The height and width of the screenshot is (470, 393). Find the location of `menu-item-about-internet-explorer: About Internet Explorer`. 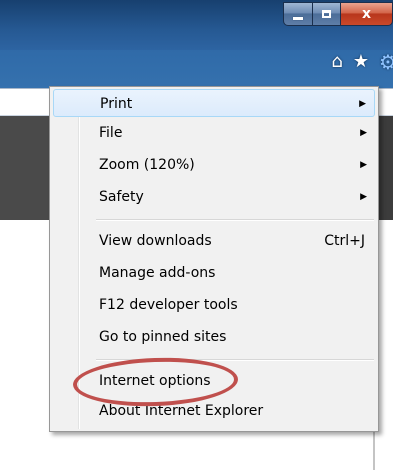

menu-item-about-internet-explorer: About Internet Explorer is located at coordinates (214, 411).